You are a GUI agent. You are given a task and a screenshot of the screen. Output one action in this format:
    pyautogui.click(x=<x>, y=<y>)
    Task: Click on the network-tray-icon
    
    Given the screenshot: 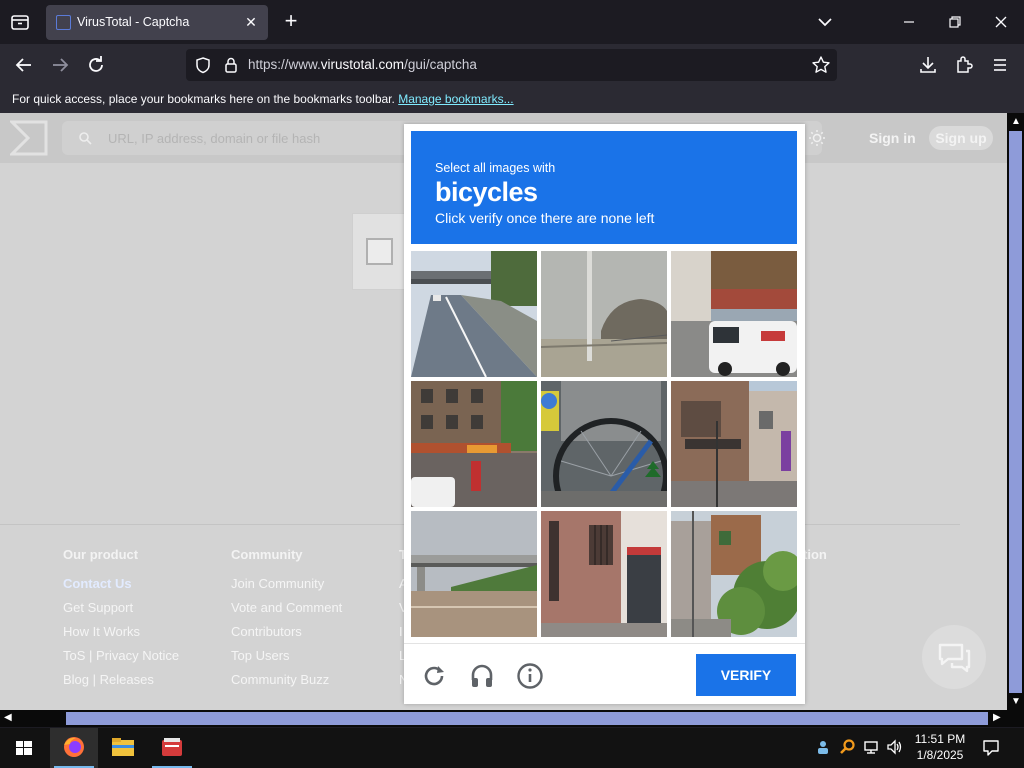 What is the action you would take?
    pyautogui.click(x=871, y=747)
    